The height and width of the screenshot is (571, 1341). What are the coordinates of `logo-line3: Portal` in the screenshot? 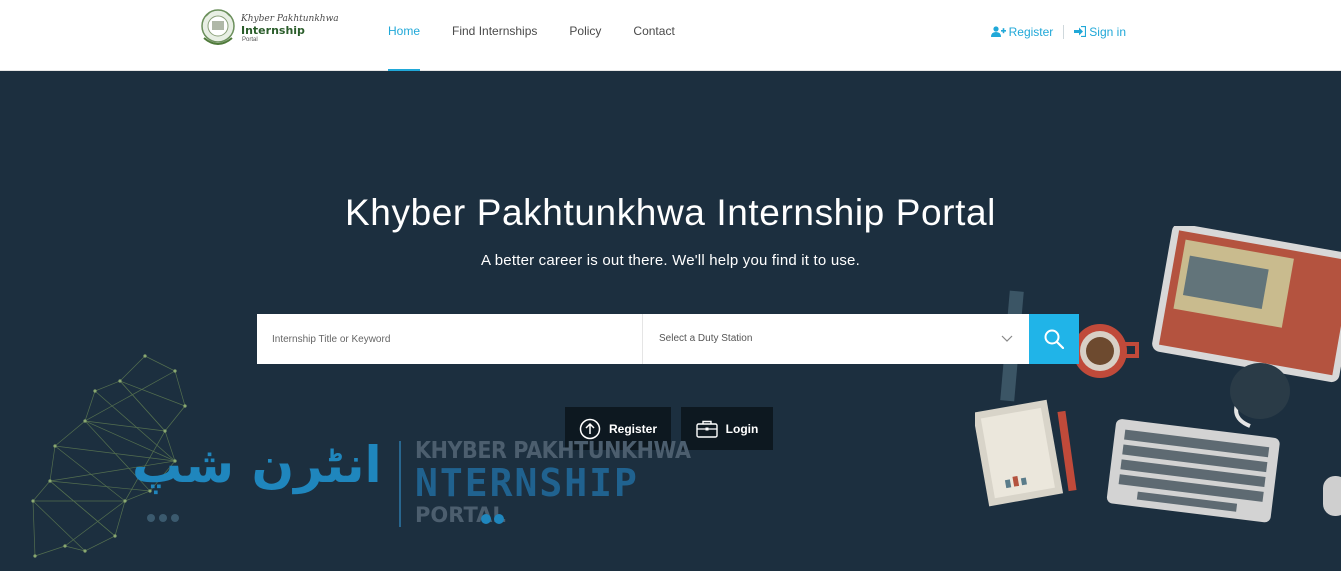 It's located at (250, 40).